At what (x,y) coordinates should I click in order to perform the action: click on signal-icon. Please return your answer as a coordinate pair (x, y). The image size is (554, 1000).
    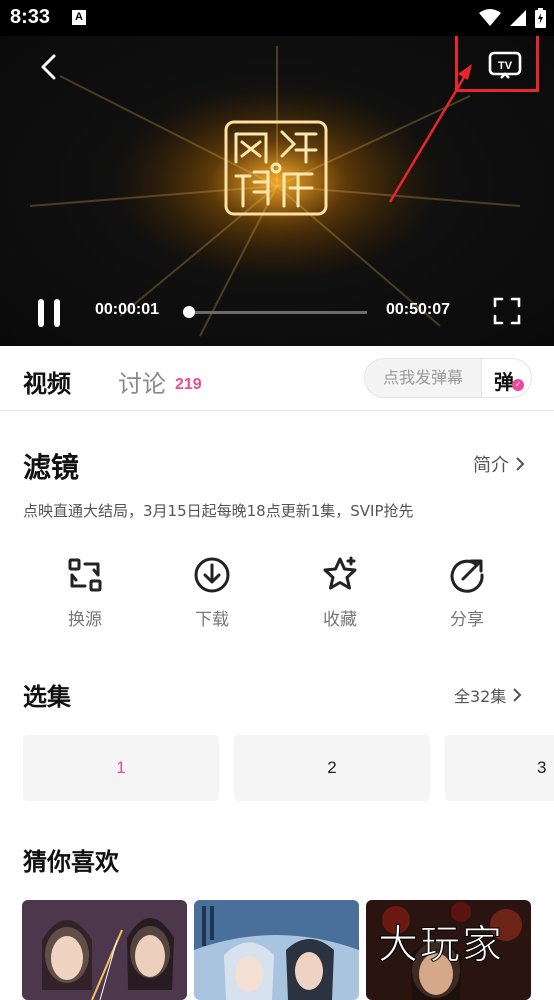
    Looking at the image, I should click on (518, 18).